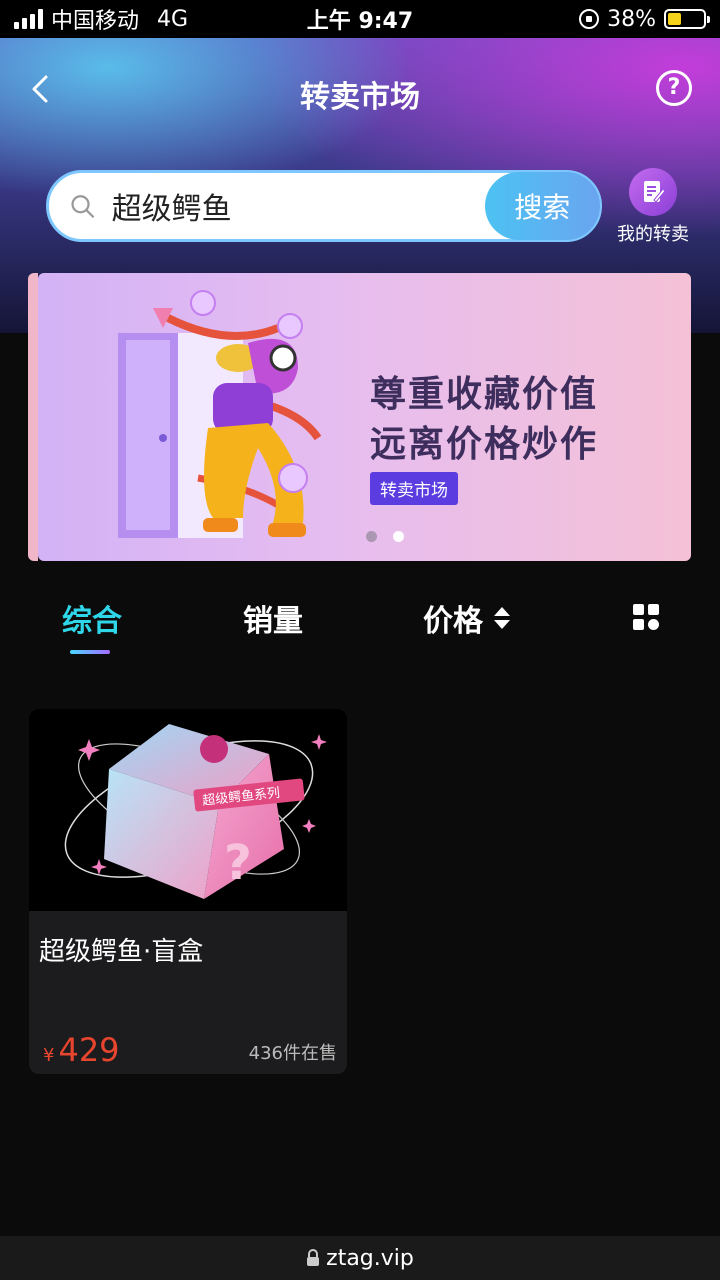 Image resolution: width=720 pixels, height=1280 pixels. I want to click on price-value: 429, so click(89, 1050).